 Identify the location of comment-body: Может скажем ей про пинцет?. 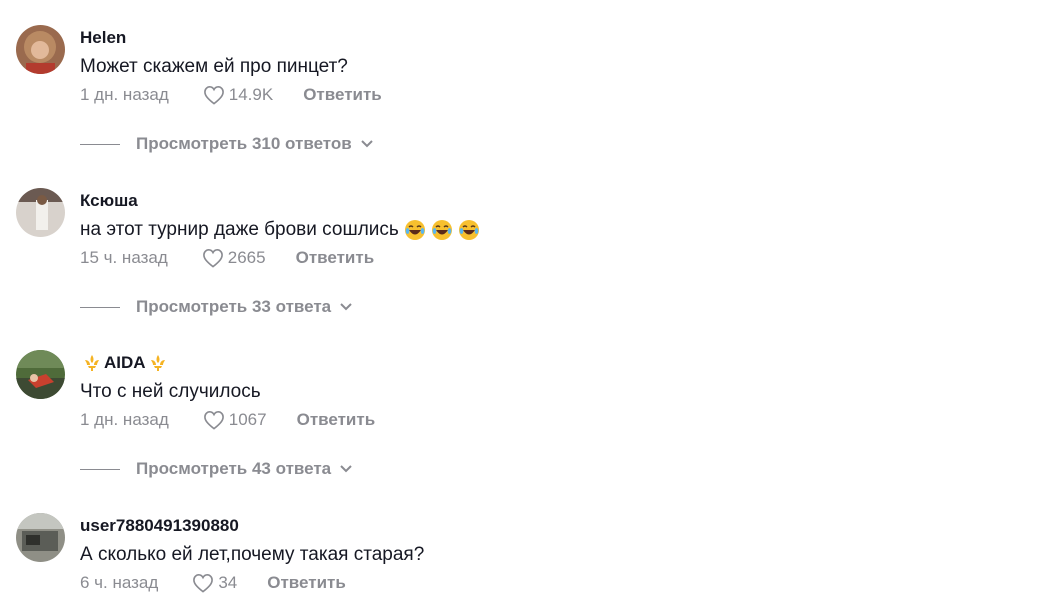
(214, 66).